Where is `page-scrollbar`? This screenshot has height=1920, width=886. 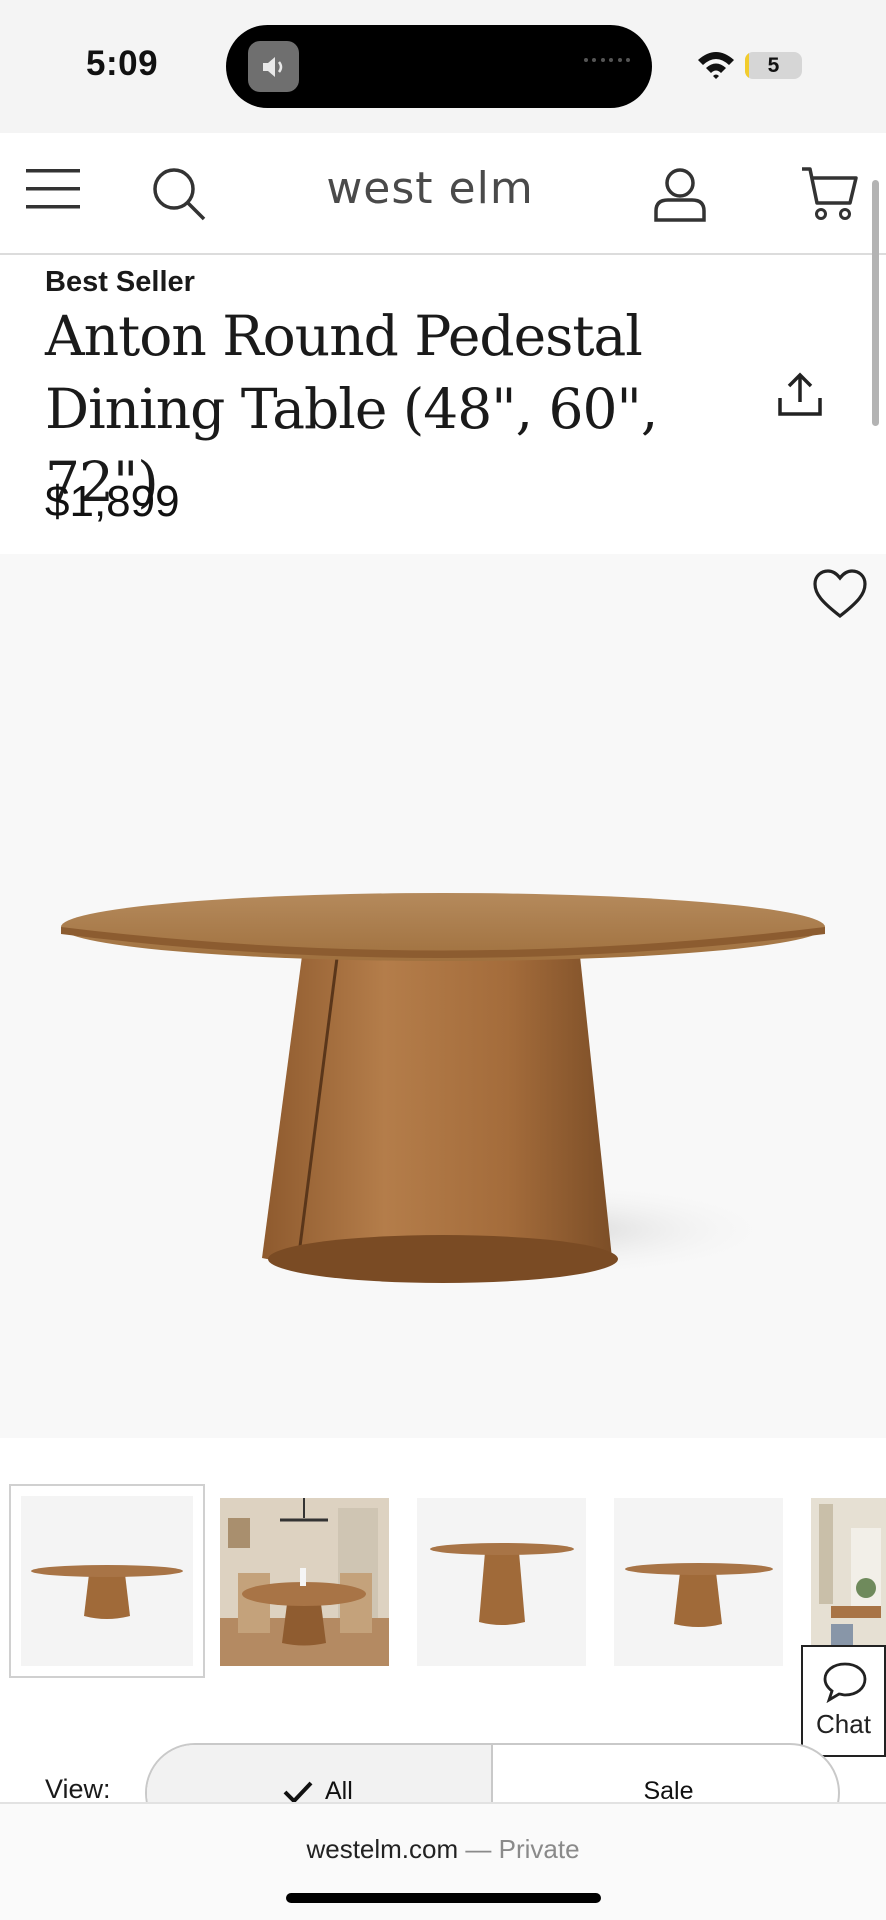 page-scrollbar is located at coordinates (875, 303).